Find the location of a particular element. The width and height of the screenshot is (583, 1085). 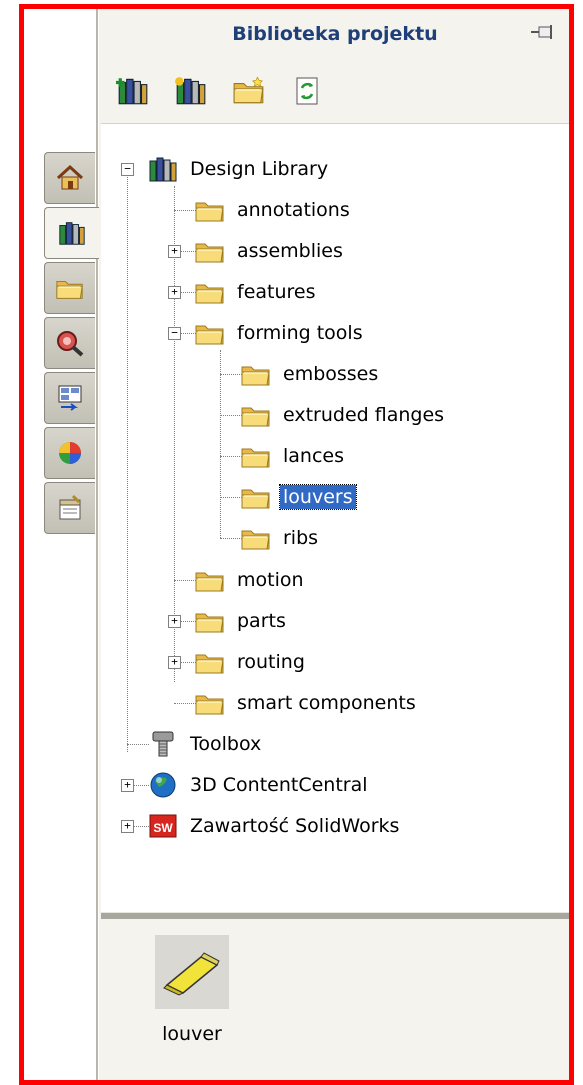

expand-solidworks-content: + is located at coordinates (127, 826).